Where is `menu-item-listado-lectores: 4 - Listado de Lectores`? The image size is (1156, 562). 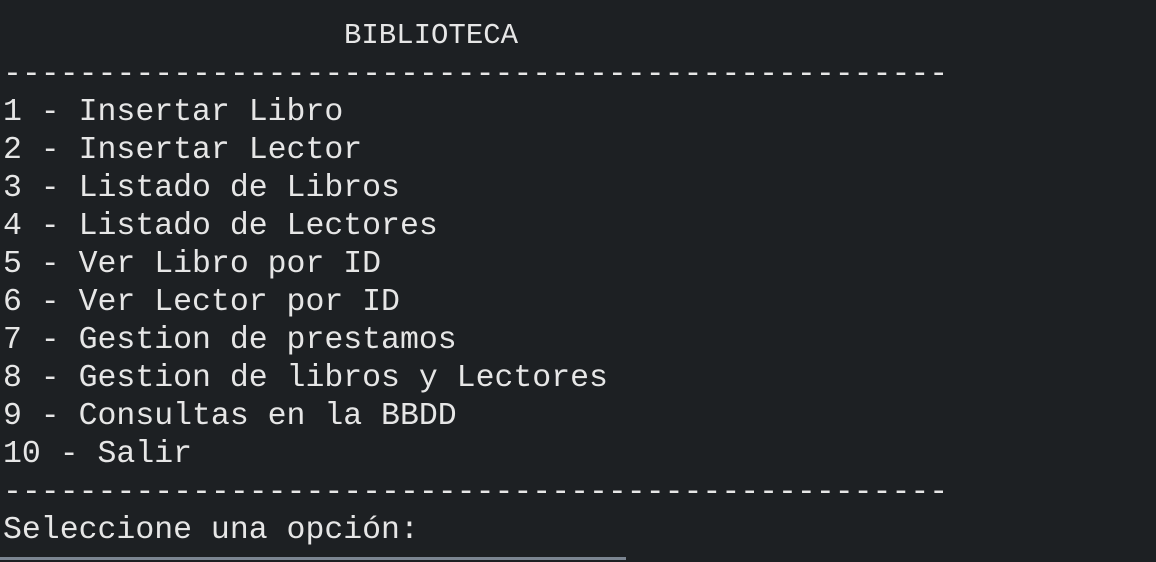 menu-item-listado-lectores: 4 - Listado de Lectores is located at coordinates (220, 226).